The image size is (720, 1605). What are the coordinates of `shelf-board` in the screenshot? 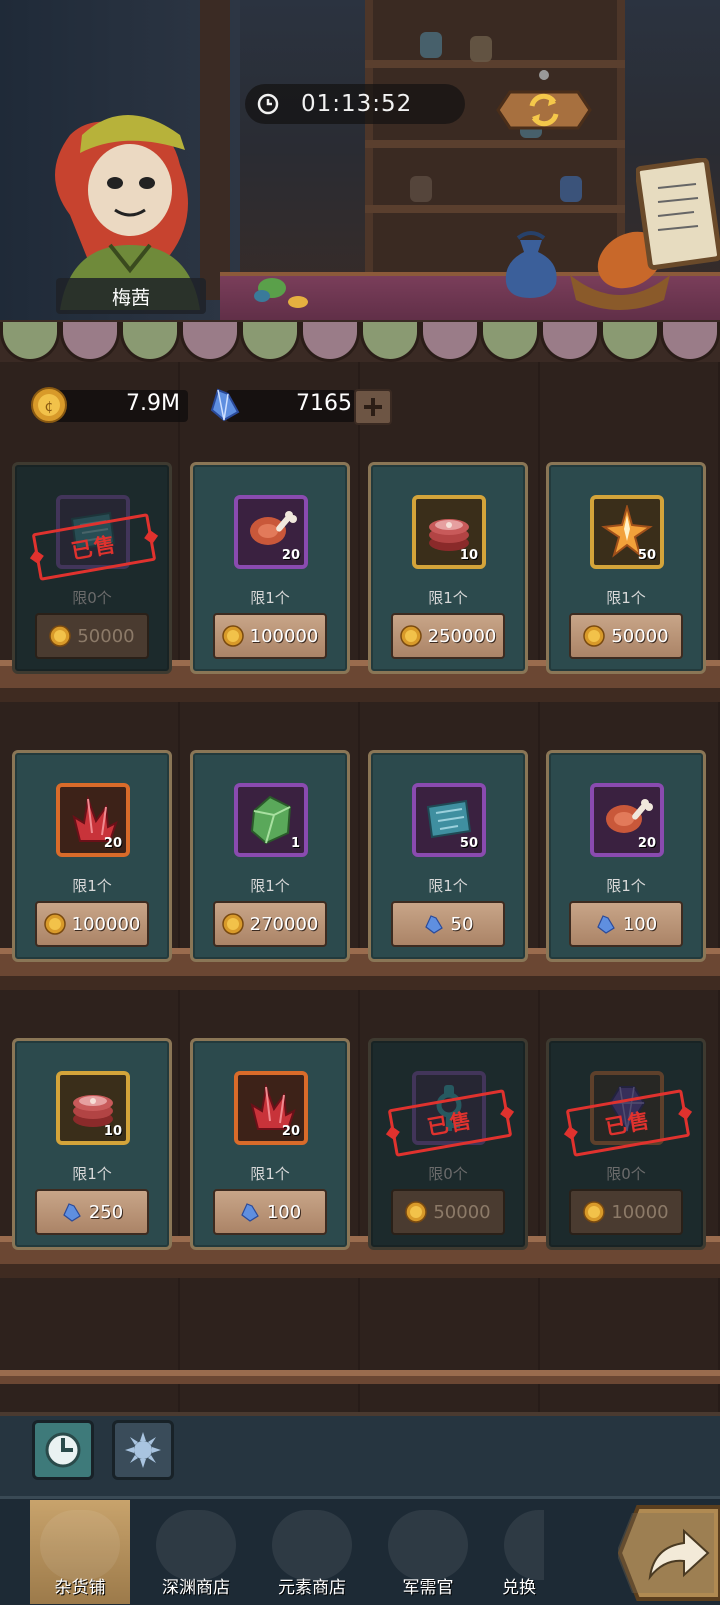 It's located at (495, 144).